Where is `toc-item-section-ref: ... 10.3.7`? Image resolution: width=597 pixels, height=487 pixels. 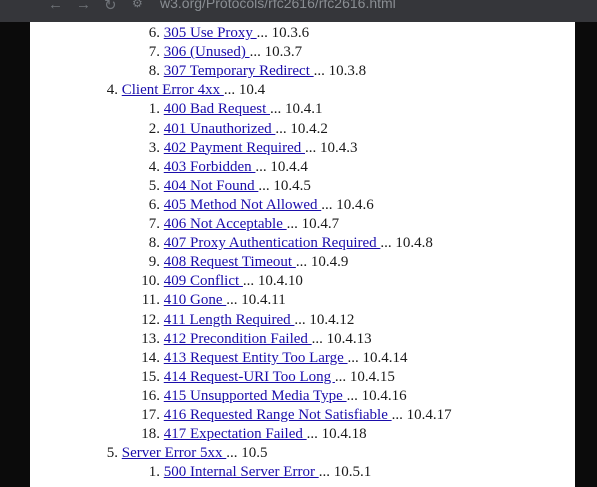
toc-item-section-ref: ... 10.3.7 is located at coordinates (276, 52).